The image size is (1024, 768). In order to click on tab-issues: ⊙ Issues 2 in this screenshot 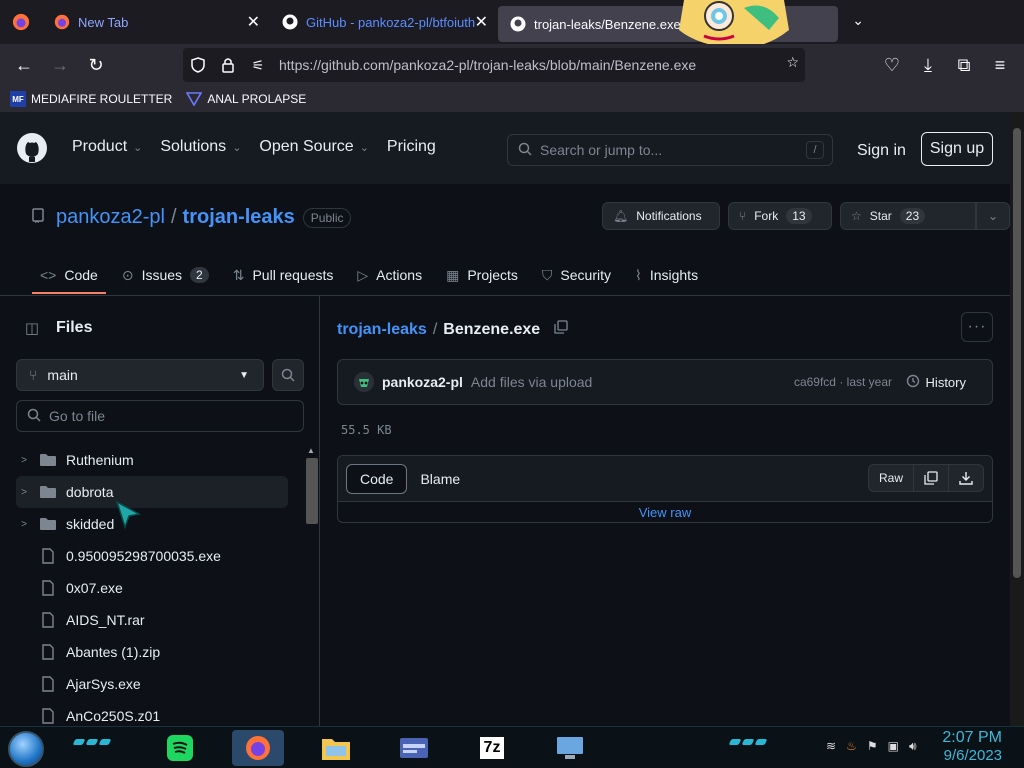, I will do `click(165, 275)`.